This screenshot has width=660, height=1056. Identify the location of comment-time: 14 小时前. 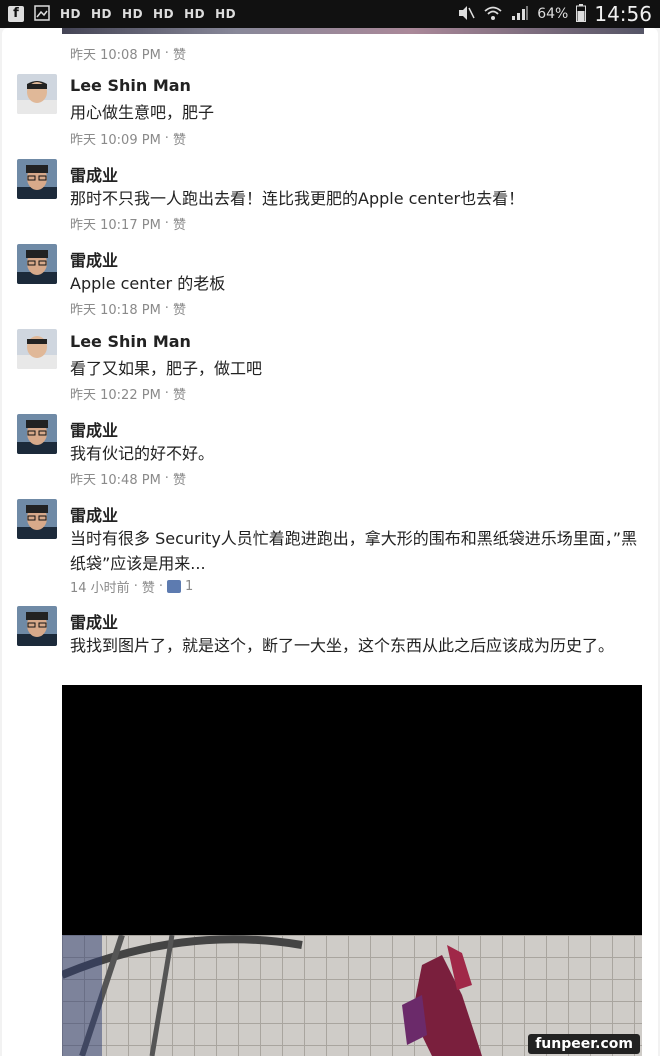
(100, 588).